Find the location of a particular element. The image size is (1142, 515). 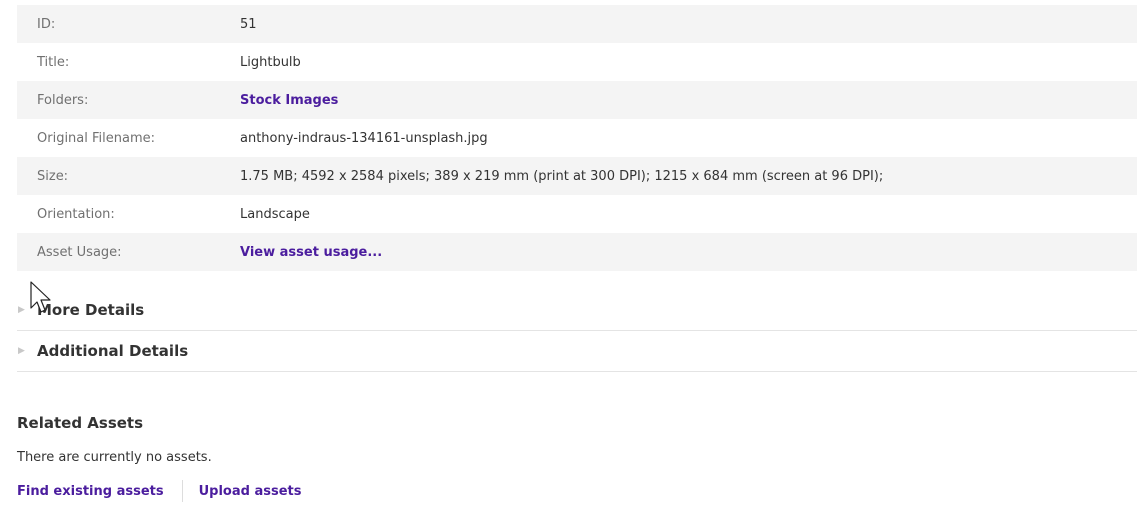

detail-label: Orientation: is located at coordinates (76, 214).